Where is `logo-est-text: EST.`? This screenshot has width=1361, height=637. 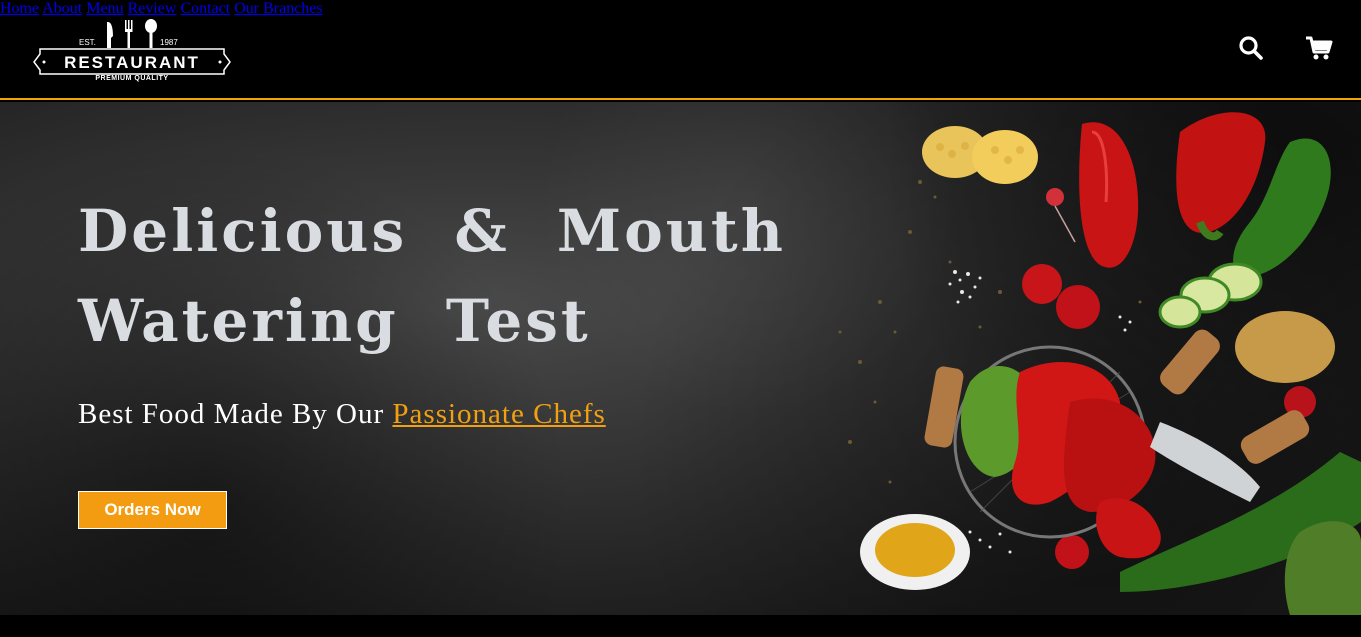
logo-est-text: EST. is located at coordinates (87, 42).